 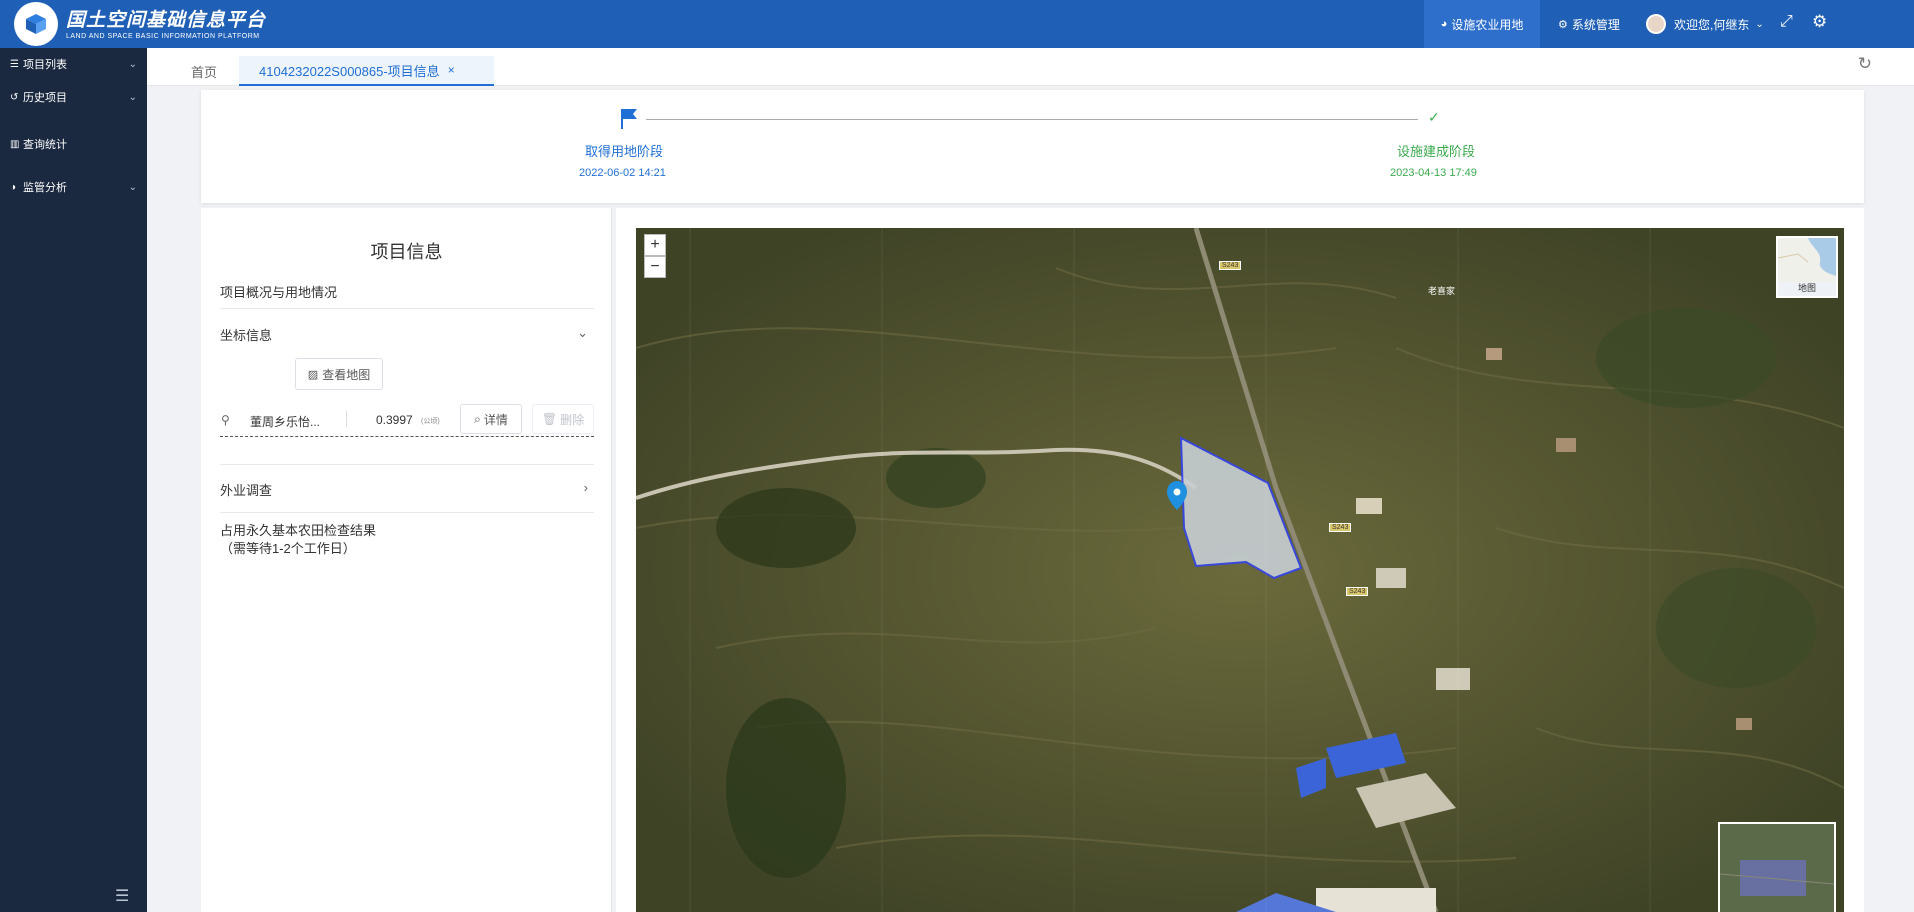 I want to click on step-1-time: 2022-06-02 14:21, so click(x=622, y=173).